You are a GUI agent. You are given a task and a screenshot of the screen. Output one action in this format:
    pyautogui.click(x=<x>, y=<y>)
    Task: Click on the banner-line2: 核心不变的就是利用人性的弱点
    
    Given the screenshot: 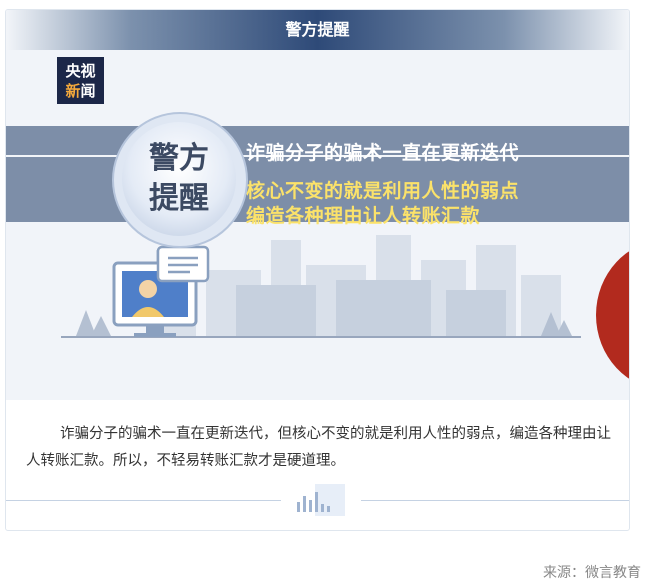 What is the action you would take?
    pyautogui.click(x=383, y=191)
    